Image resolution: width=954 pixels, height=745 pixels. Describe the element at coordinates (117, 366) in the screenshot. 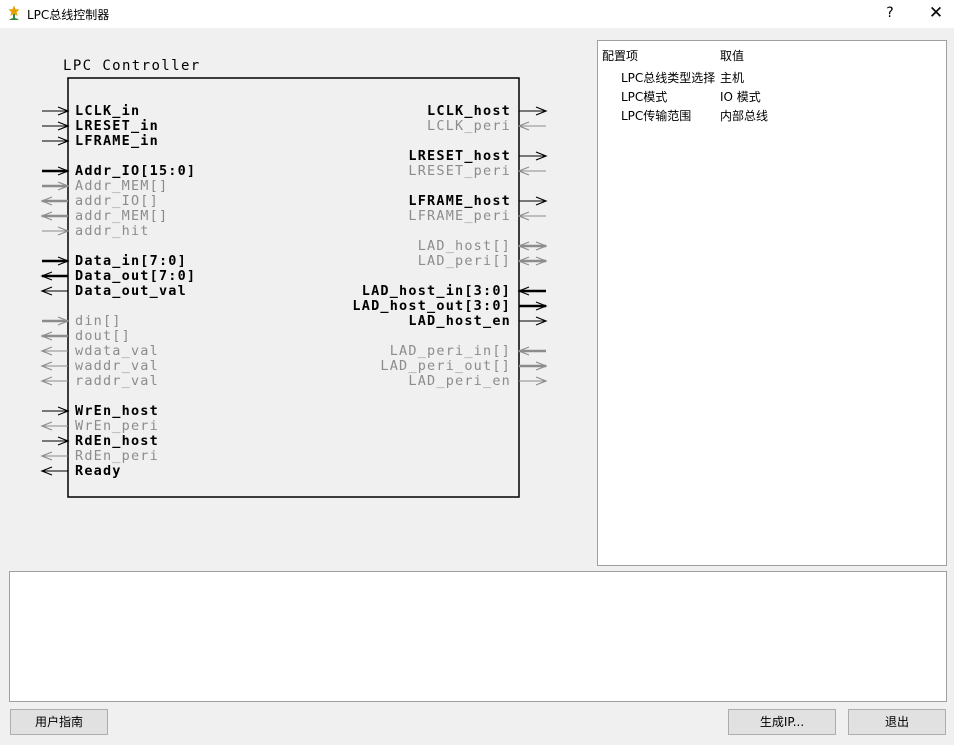

I see `port-label: waddr_val` at that location.